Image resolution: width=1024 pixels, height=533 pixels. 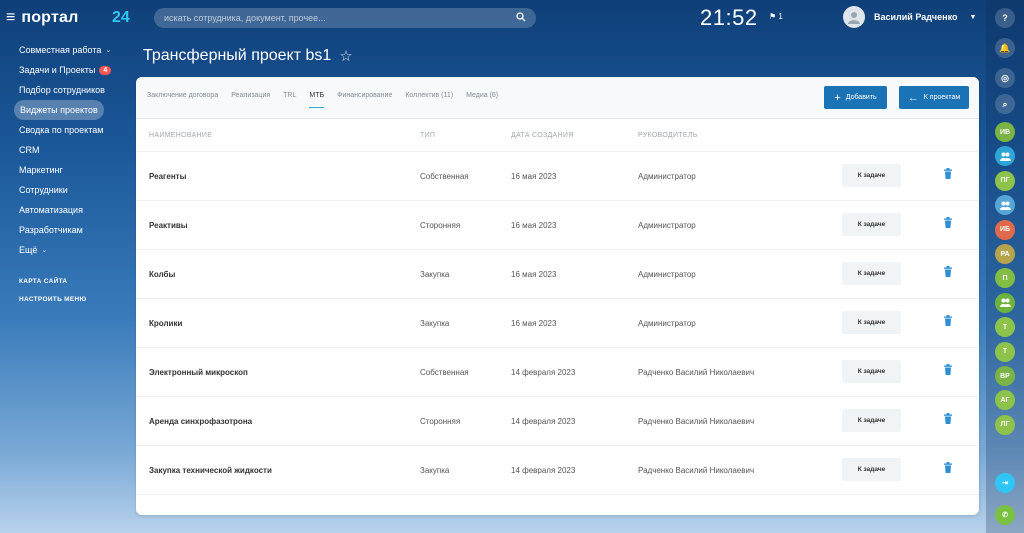 I want to click on search-icon: ⌕, so click(x=1005, y=104).